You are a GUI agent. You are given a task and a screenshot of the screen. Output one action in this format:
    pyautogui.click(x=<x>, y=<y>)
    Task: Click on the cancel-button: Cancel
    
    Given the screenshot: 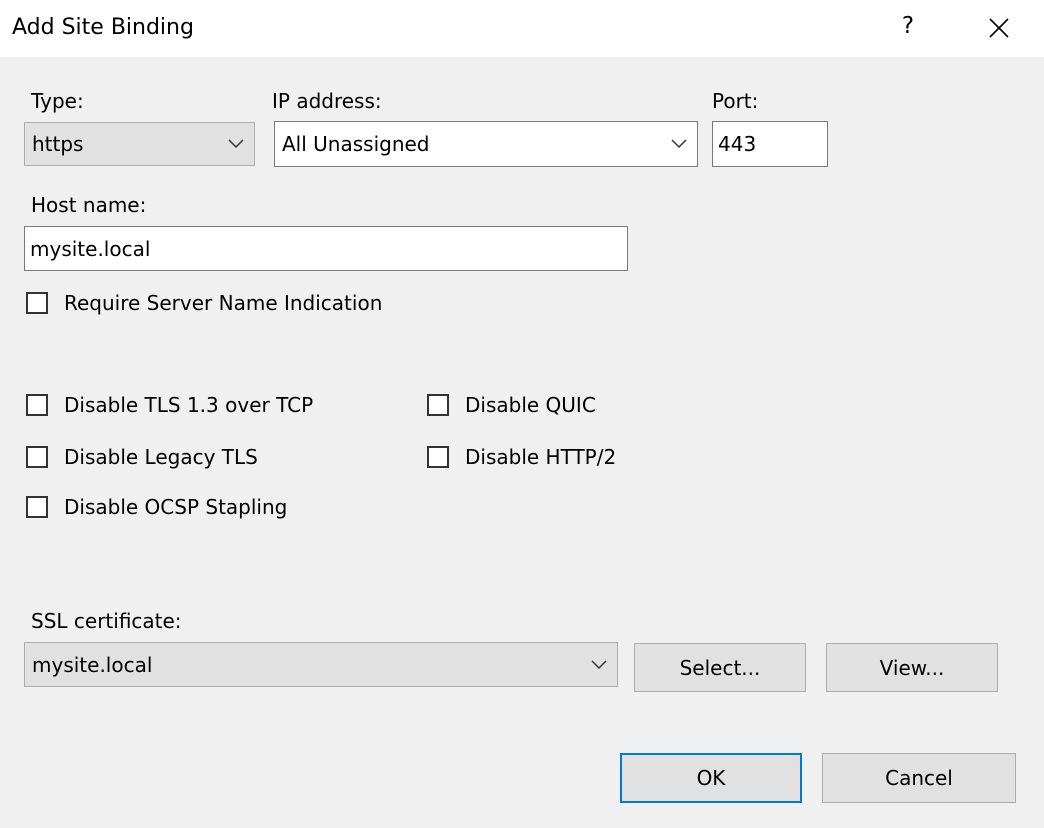 What is the action you would take?
    pyautogui.click(x=919, y=778)
    